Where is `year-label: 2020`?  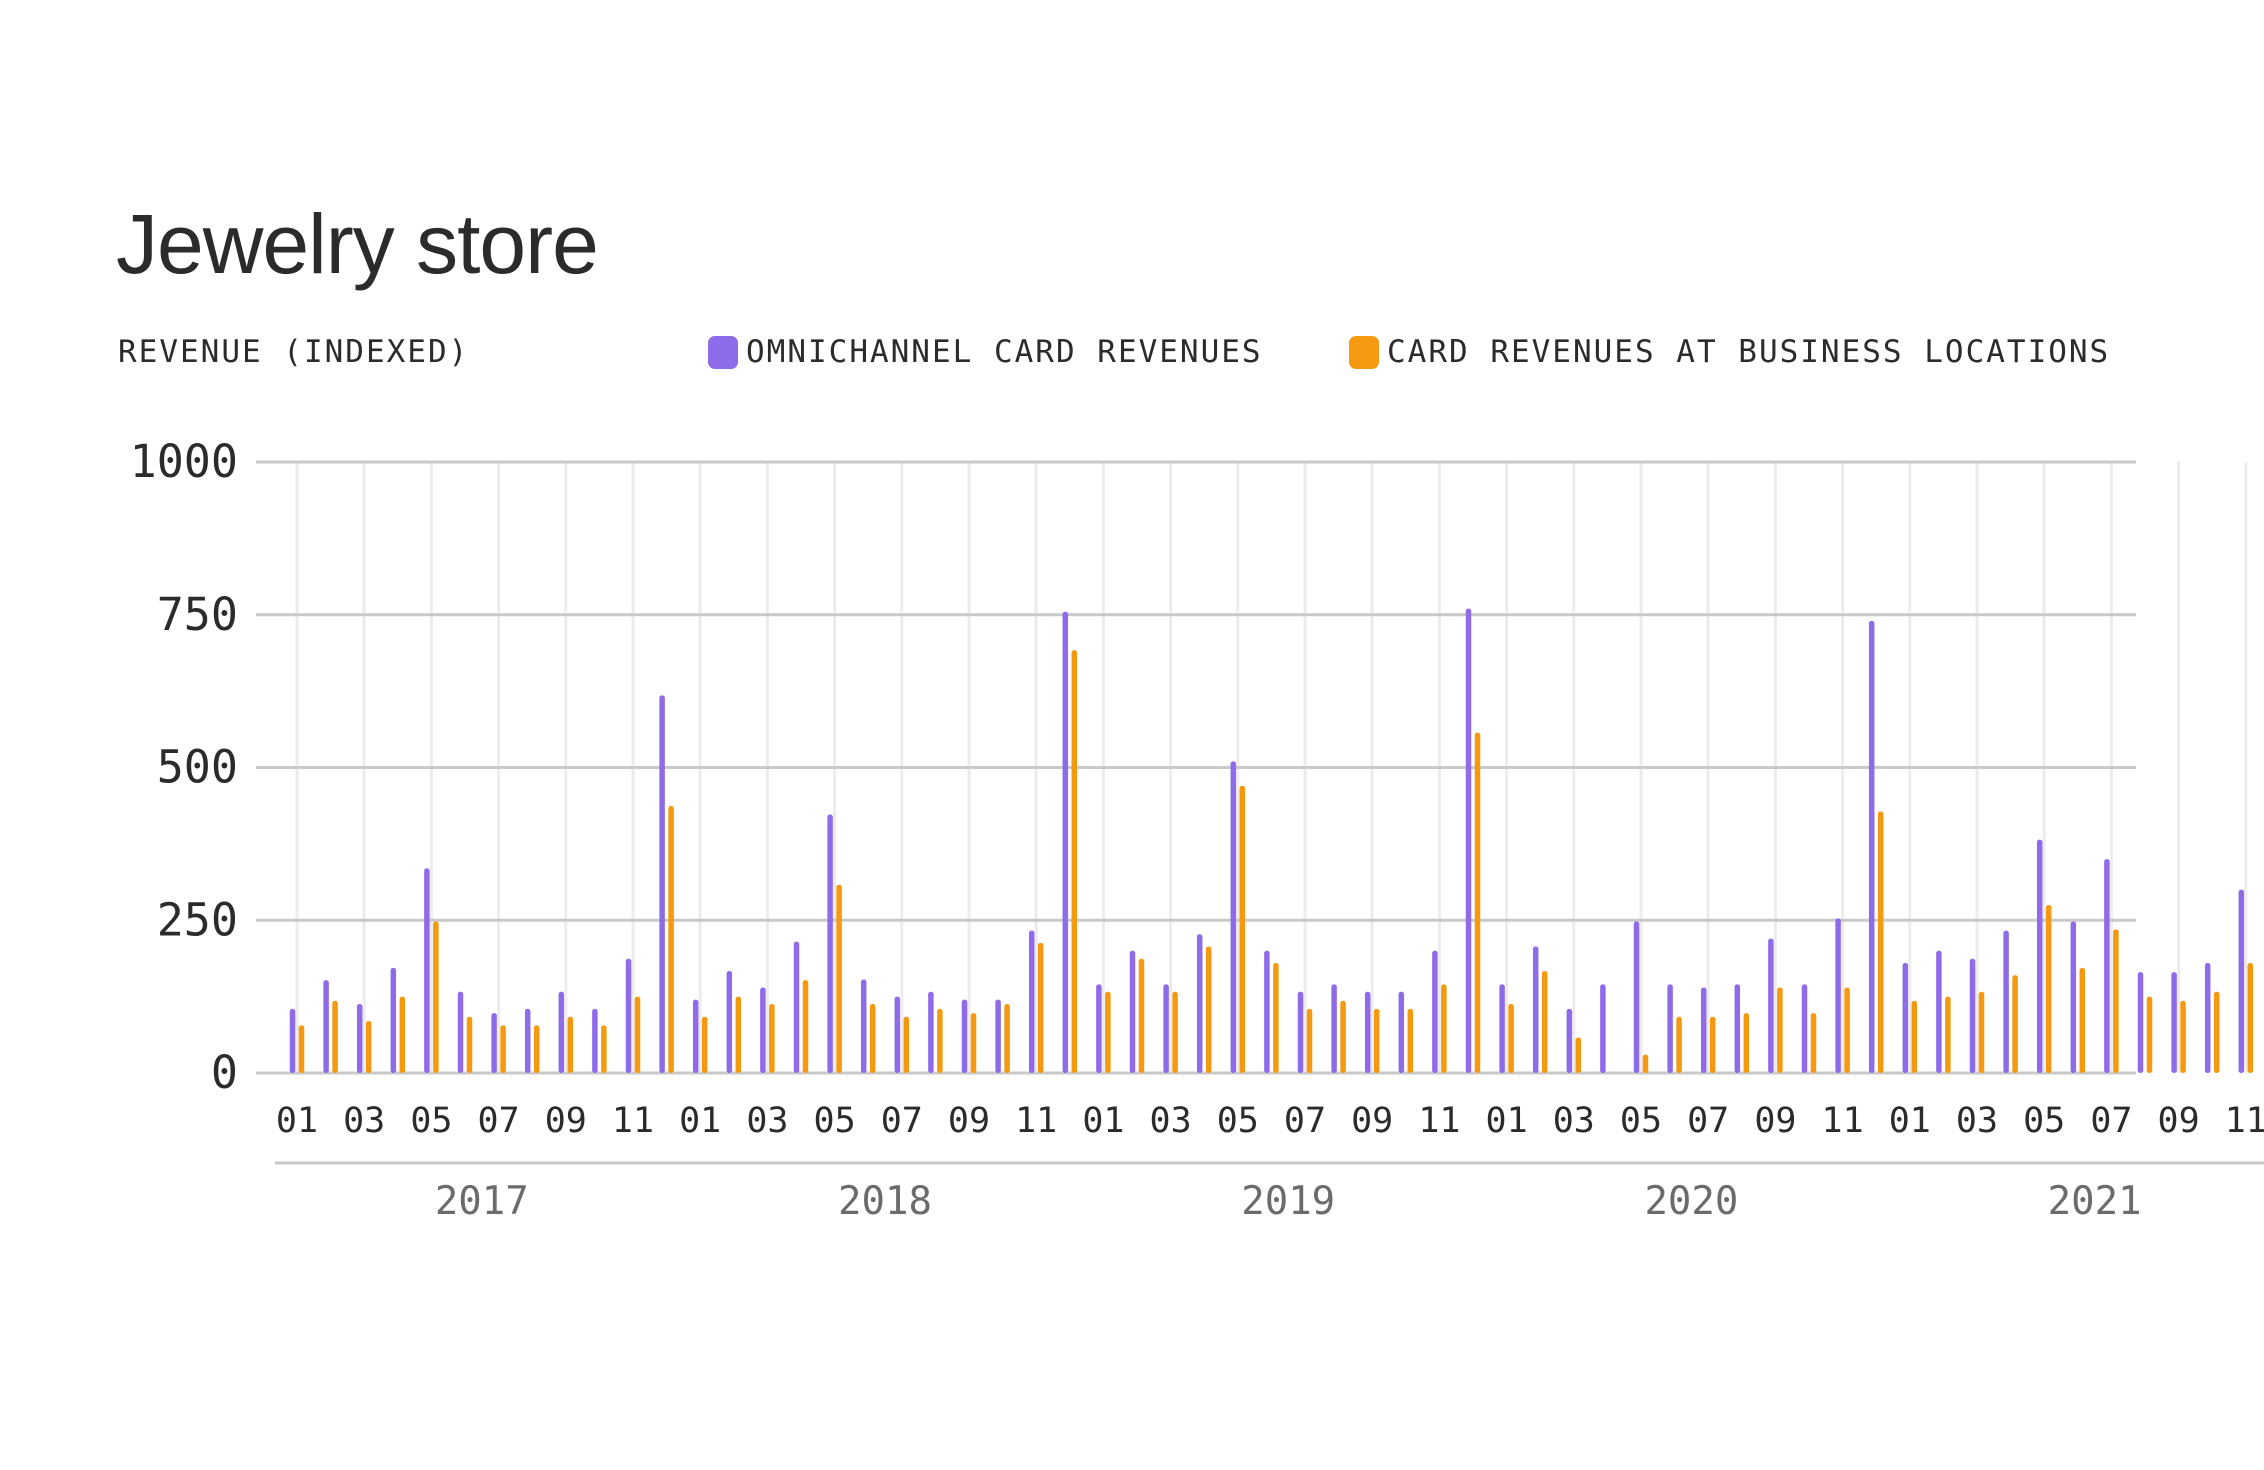 year-label: 2020 is located at coordinates (1691, 1201).